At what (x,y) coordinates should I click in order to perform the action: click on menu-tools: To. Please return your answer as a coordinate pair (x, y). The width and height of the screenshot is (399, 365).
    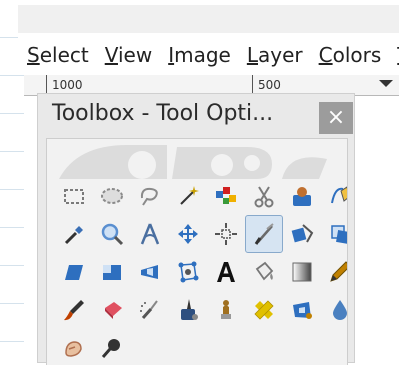
    Looking at the image, I should click on (393, 55).